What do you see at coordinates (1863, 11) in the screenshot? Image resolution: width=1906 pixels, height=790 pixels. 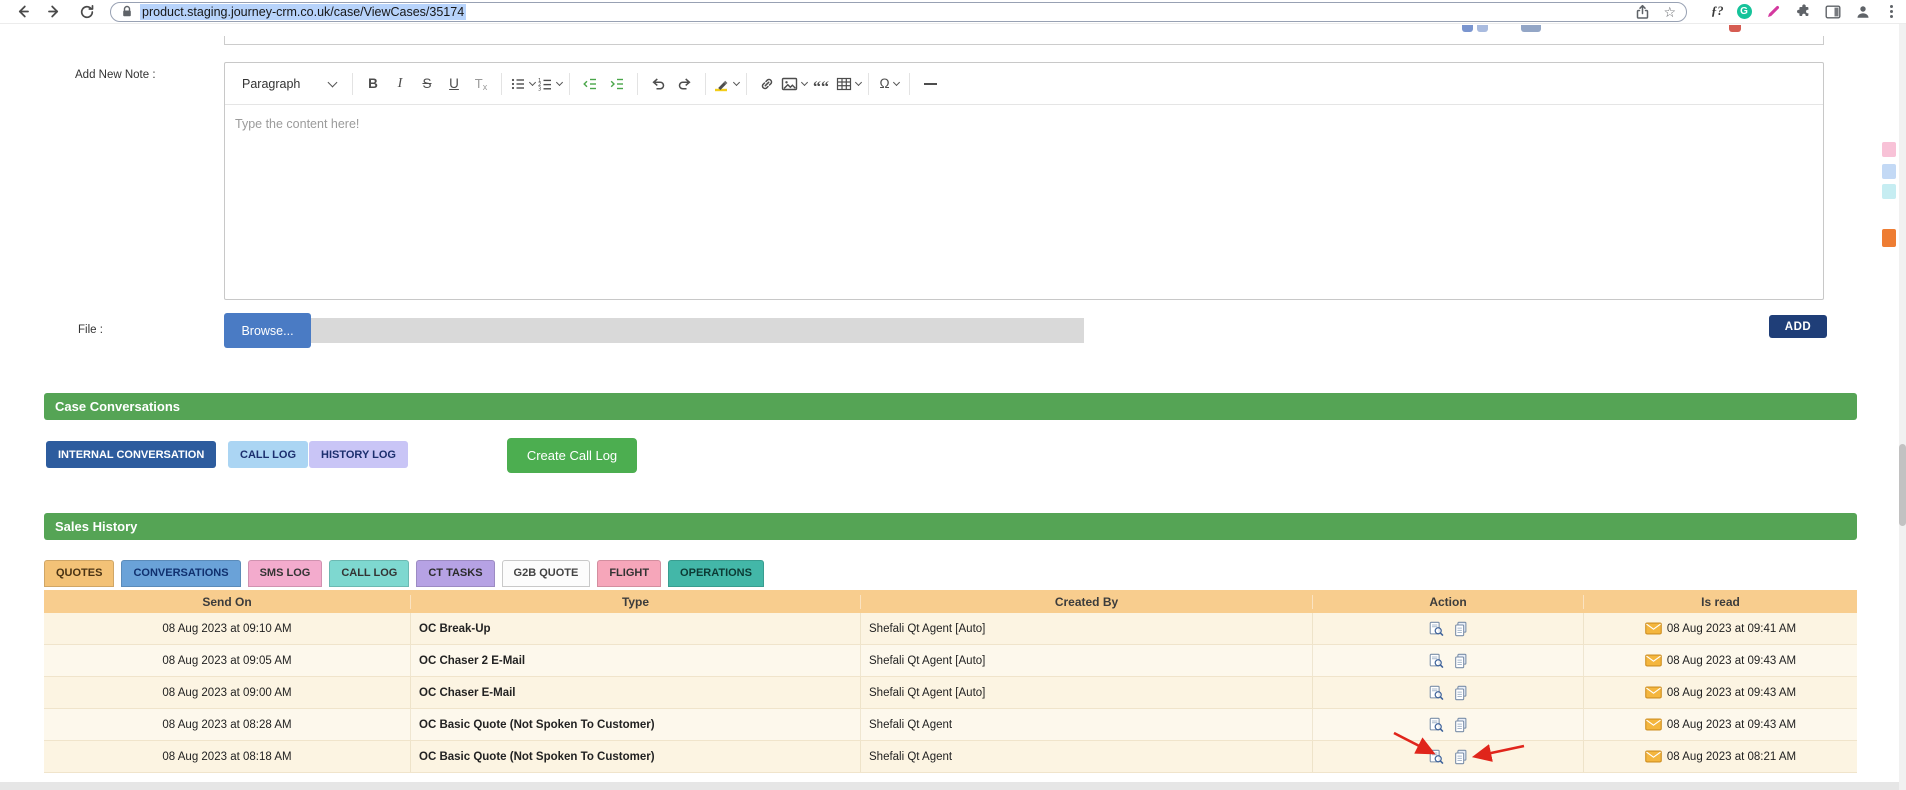 I see `profile-icon` at bounding box center [1863, 11].